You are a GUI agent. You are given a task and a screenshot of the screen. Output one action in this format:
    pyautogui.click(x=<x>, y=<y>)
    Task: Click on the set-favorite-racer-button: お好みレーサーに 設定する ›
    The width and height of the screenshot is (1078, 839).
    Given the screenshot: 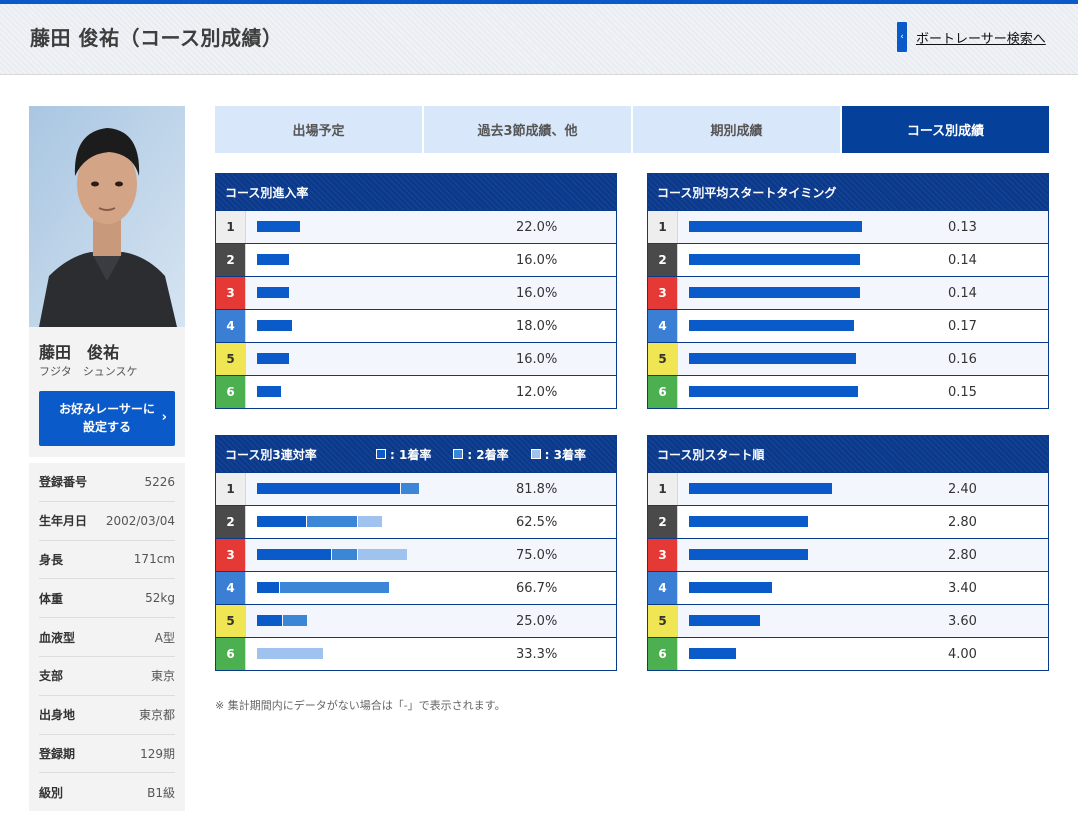 What is the action you would take?
    pyautogui.click(x=107, y=418)
    